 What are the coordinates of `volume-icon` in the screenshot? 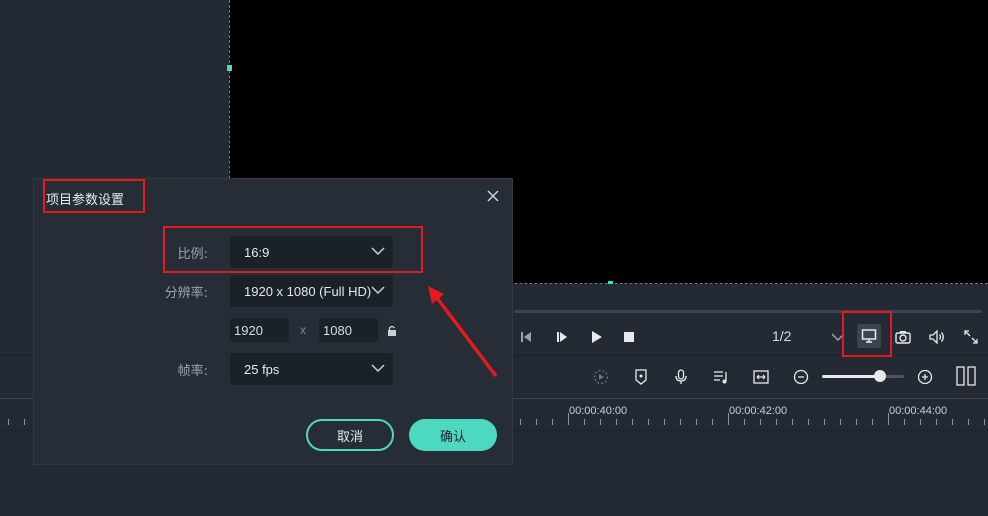 It's located at (937, 337).